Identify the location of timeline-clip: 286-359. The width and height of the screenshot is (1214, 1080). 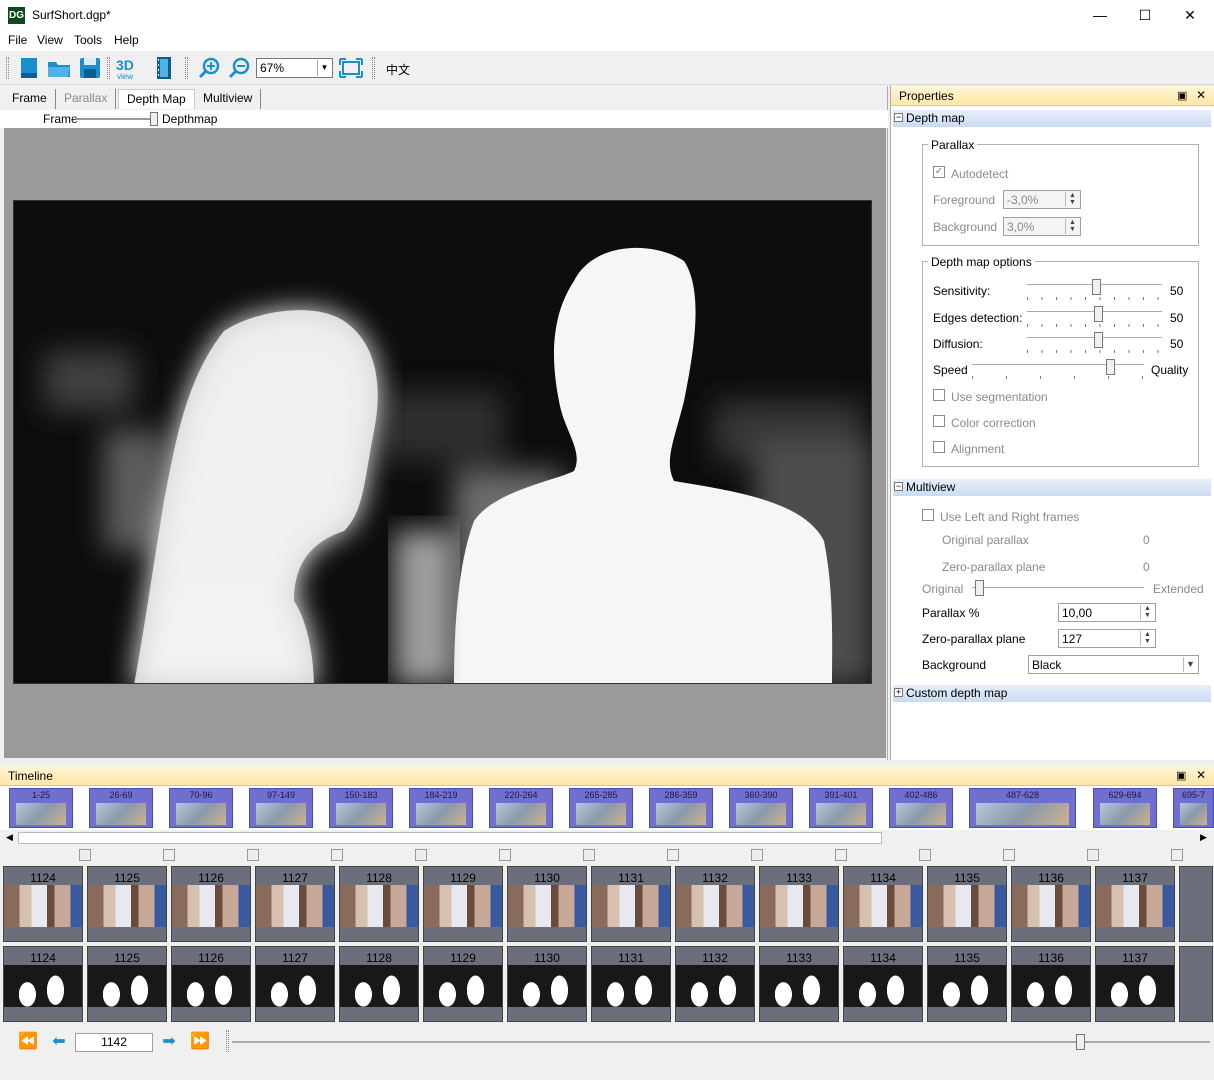
(681, 808).